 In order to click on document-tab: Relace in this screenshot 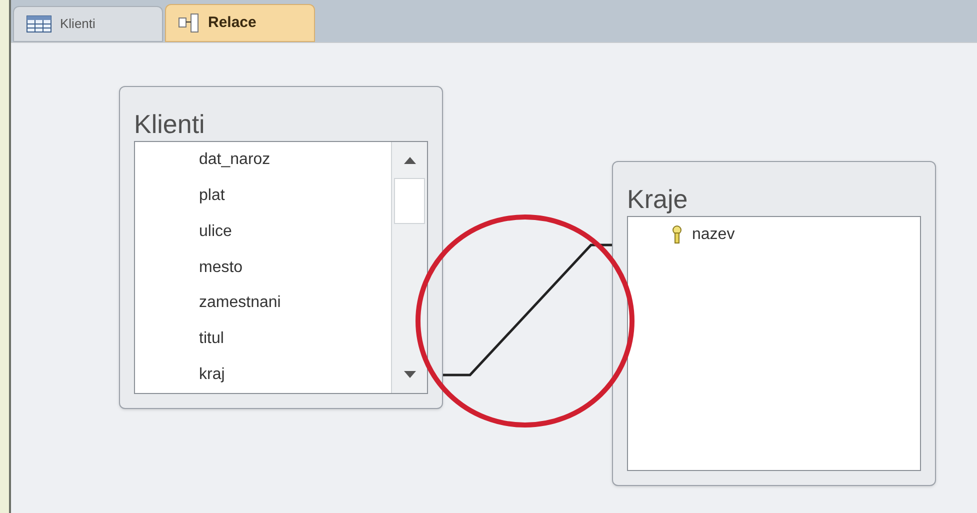, I will do `click(240, 23)`.